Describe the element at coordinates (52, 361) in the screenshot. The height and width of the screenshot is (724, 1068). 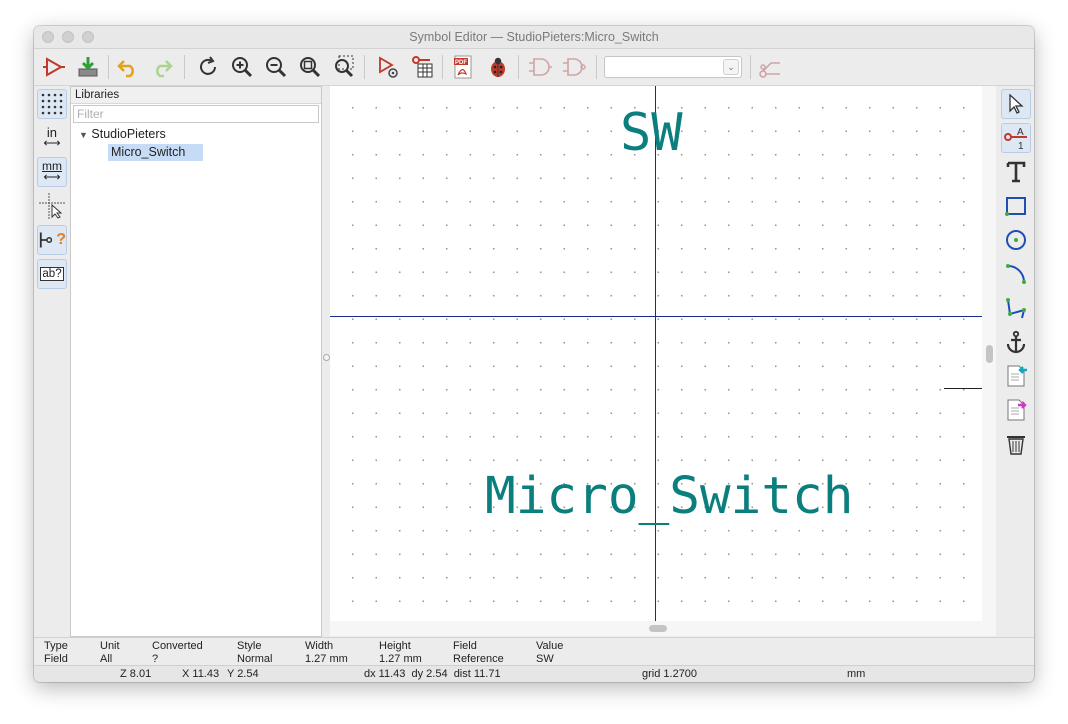
I see `left-toolbar: in ⟷ mm ⟷ ? ab?` at that location.